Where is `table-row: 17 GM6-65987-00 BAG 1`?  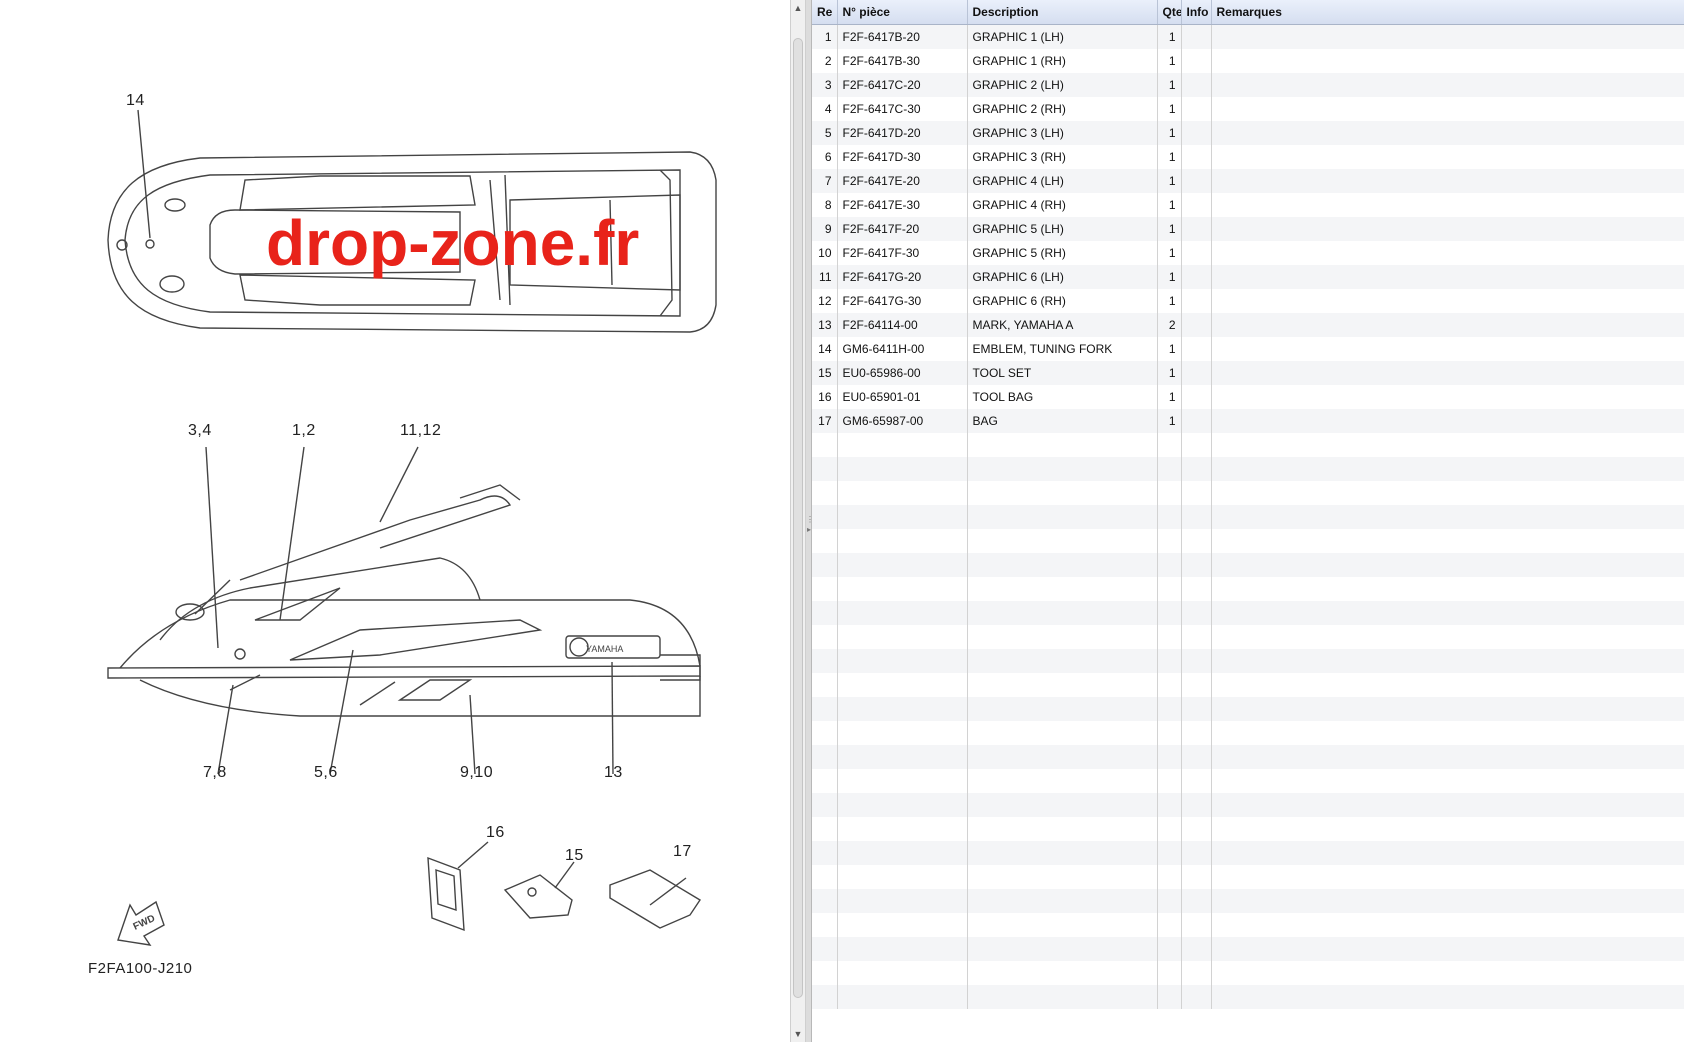
table-row: 17 GM6-65987-00 BAG 1 is located at coordinates (1248, 421).